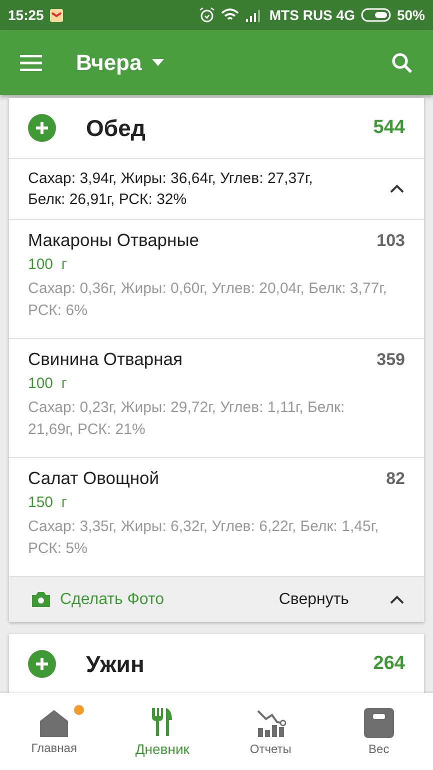  I want to click on date-title: Вчера, so click(109, 63).